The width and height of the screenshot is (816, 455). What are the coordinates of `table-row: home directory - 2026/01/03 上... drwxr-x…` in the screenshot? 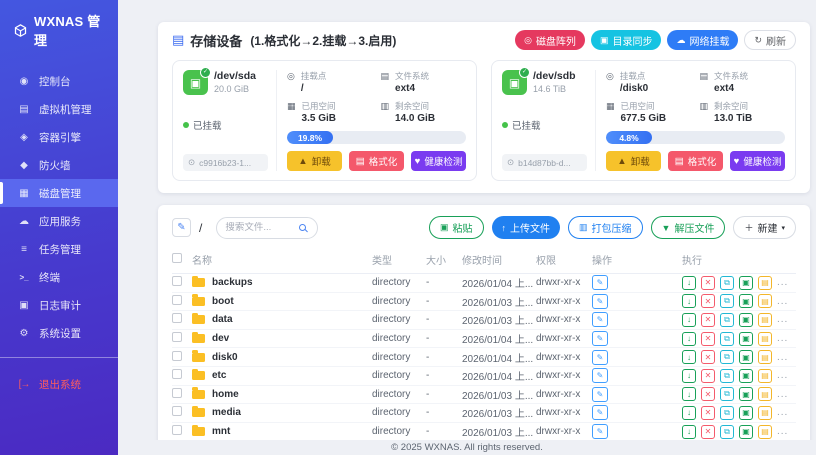 It's located at (484, 395).